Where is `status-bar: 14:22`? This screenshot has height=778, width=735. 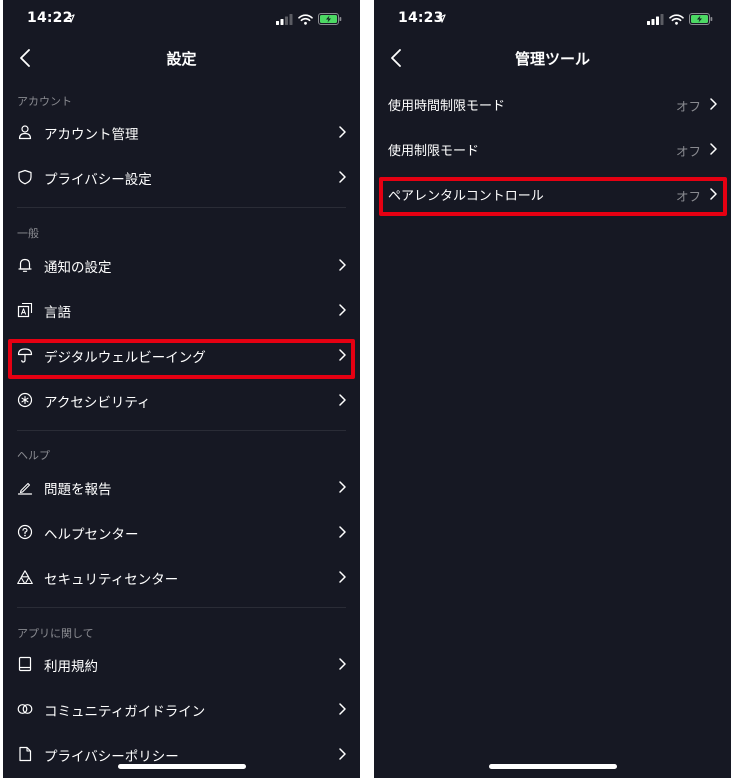 status-bar: 14:22 is located at coordinates (181, 18).